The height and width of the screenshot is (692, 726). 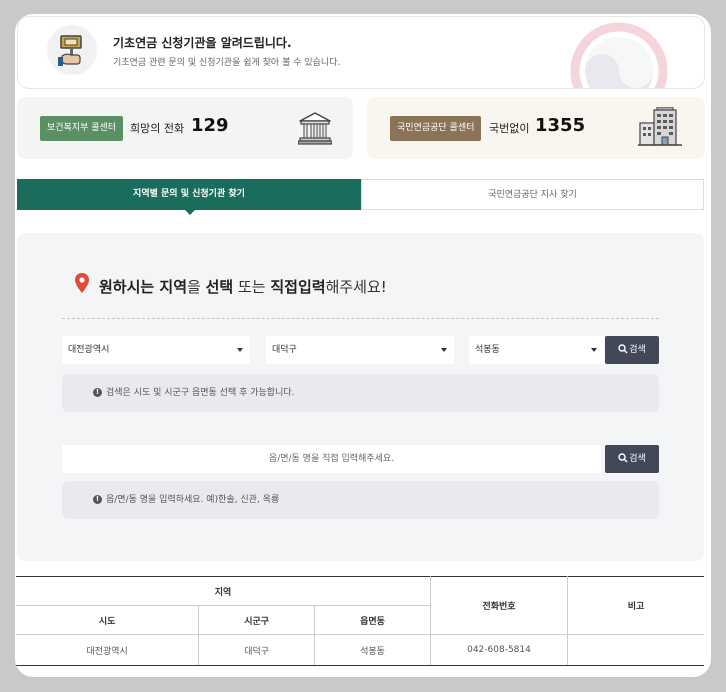 I want to click on call-center-number: 129, so click(x=210, y=125).